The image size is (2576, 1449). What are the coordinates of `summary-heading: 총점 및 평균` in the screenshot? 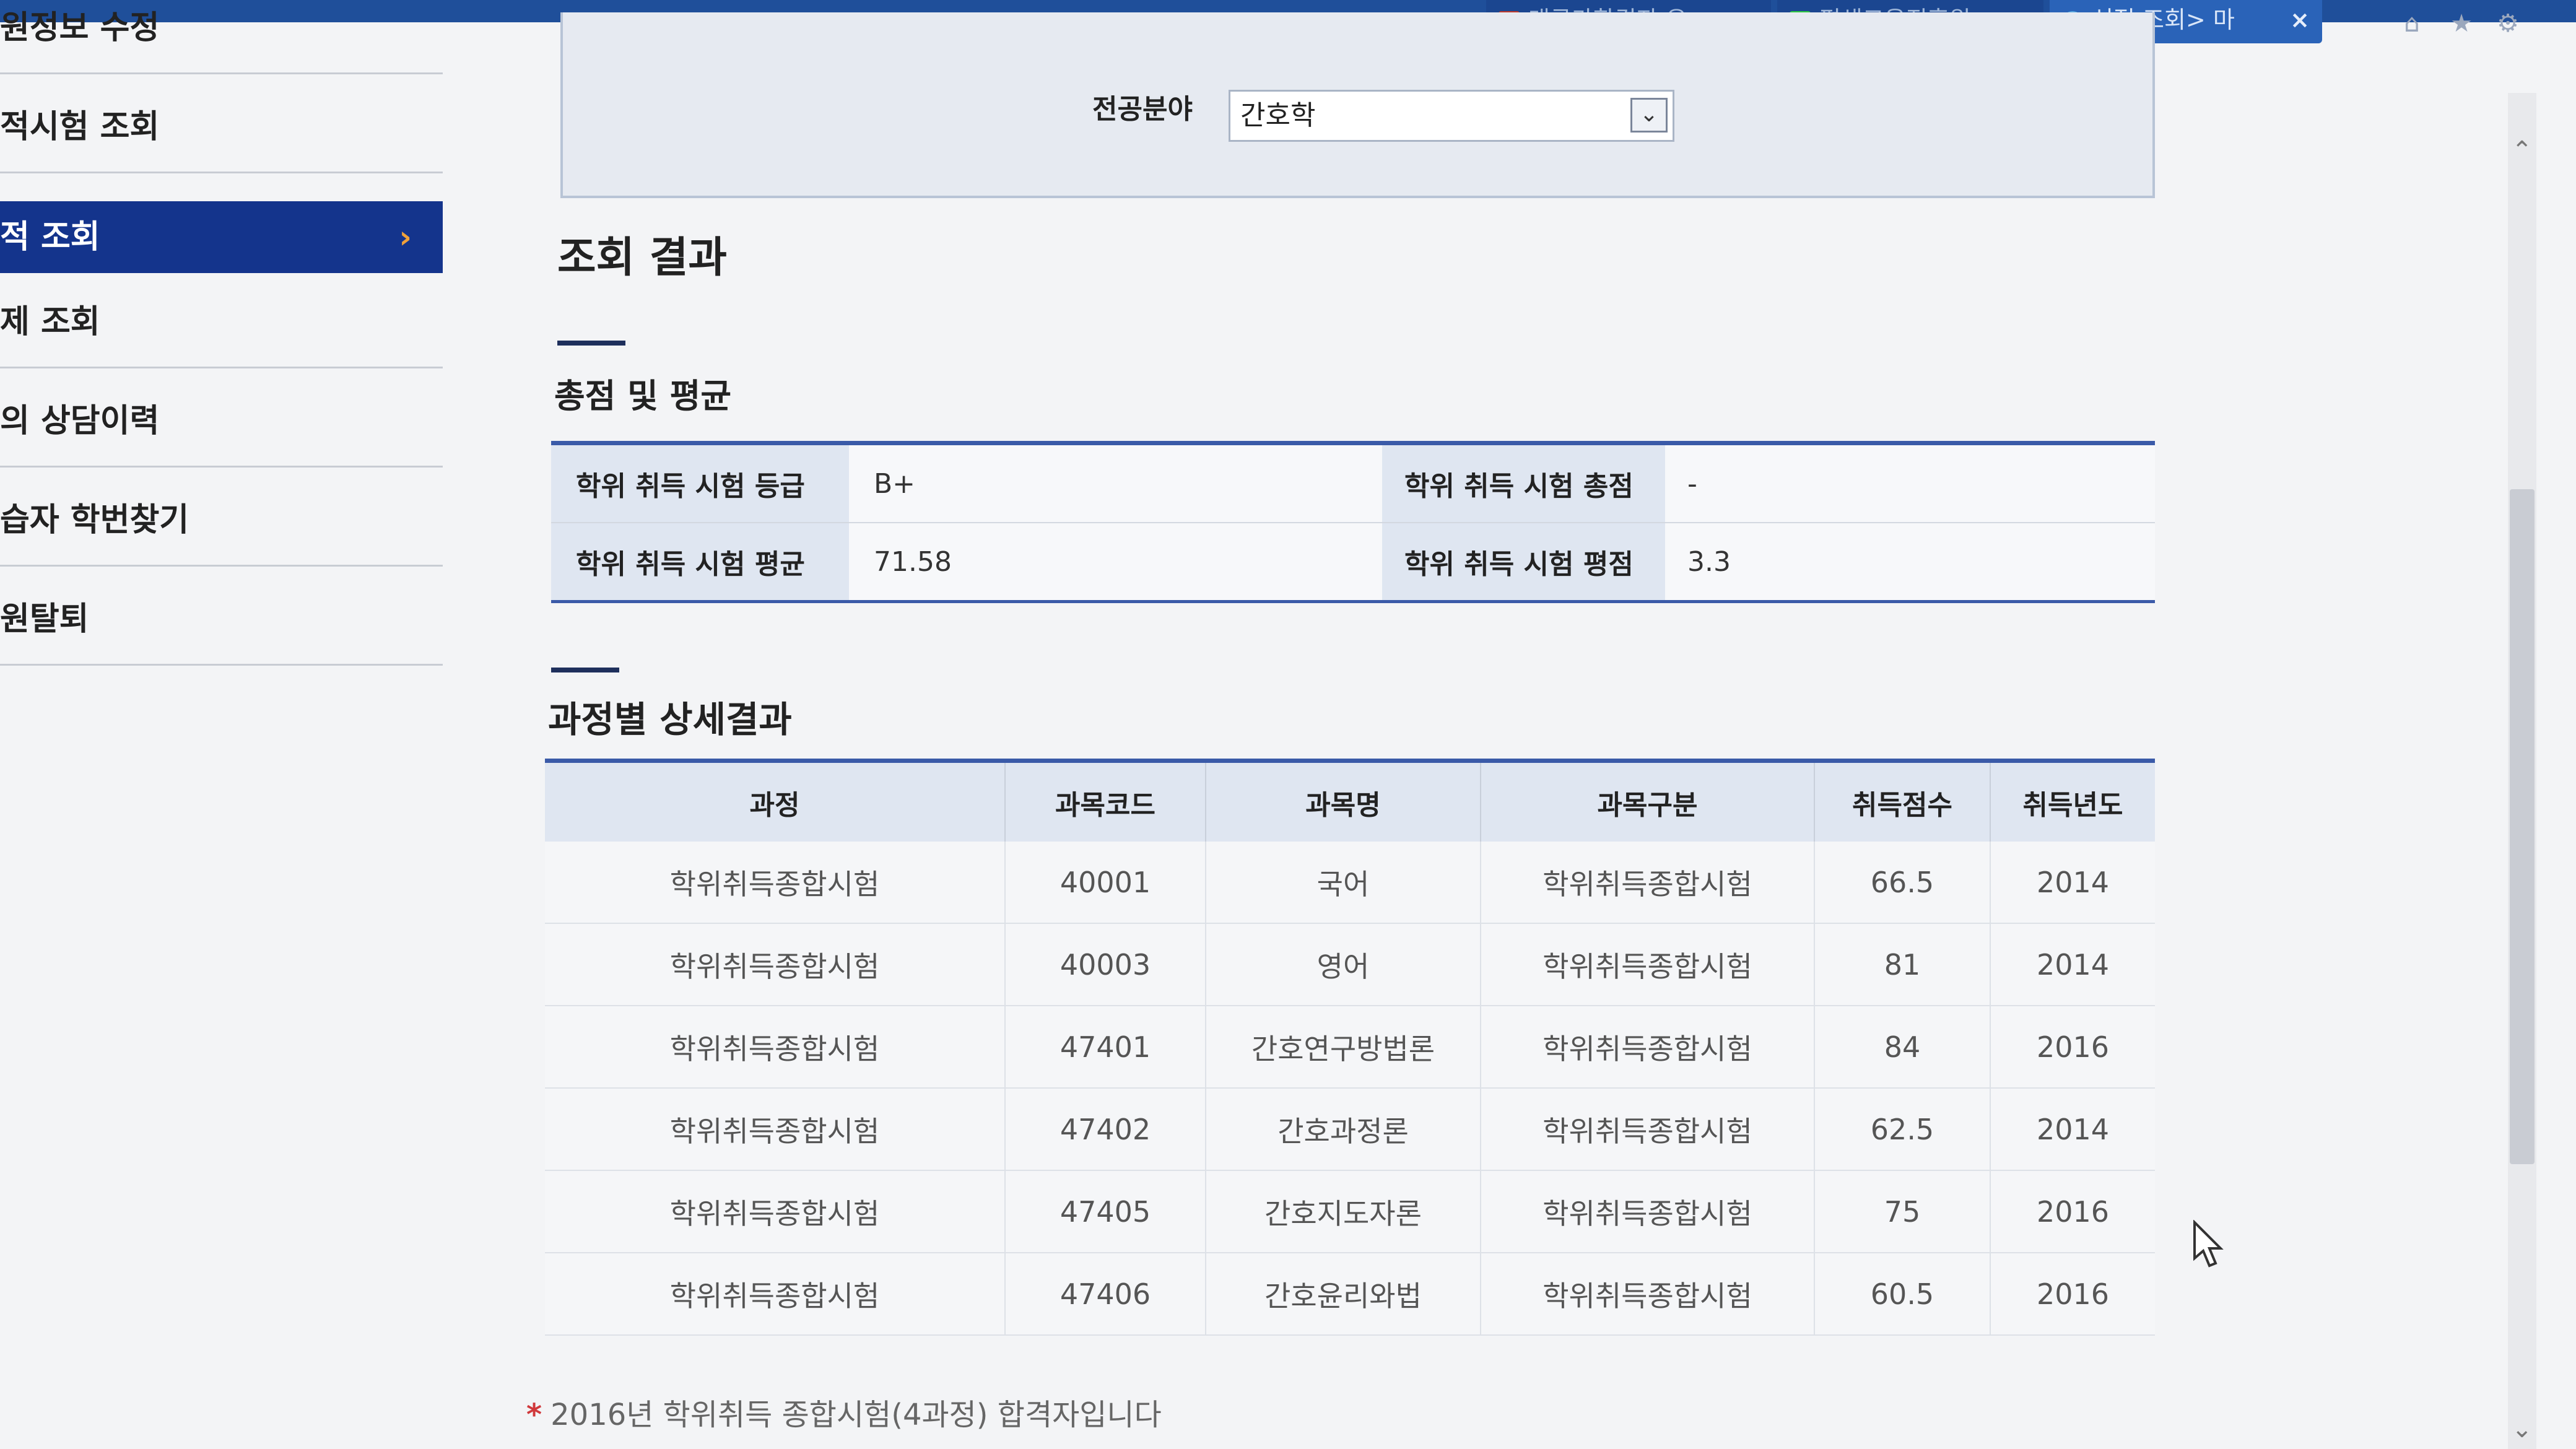 It's located at (642, 396).